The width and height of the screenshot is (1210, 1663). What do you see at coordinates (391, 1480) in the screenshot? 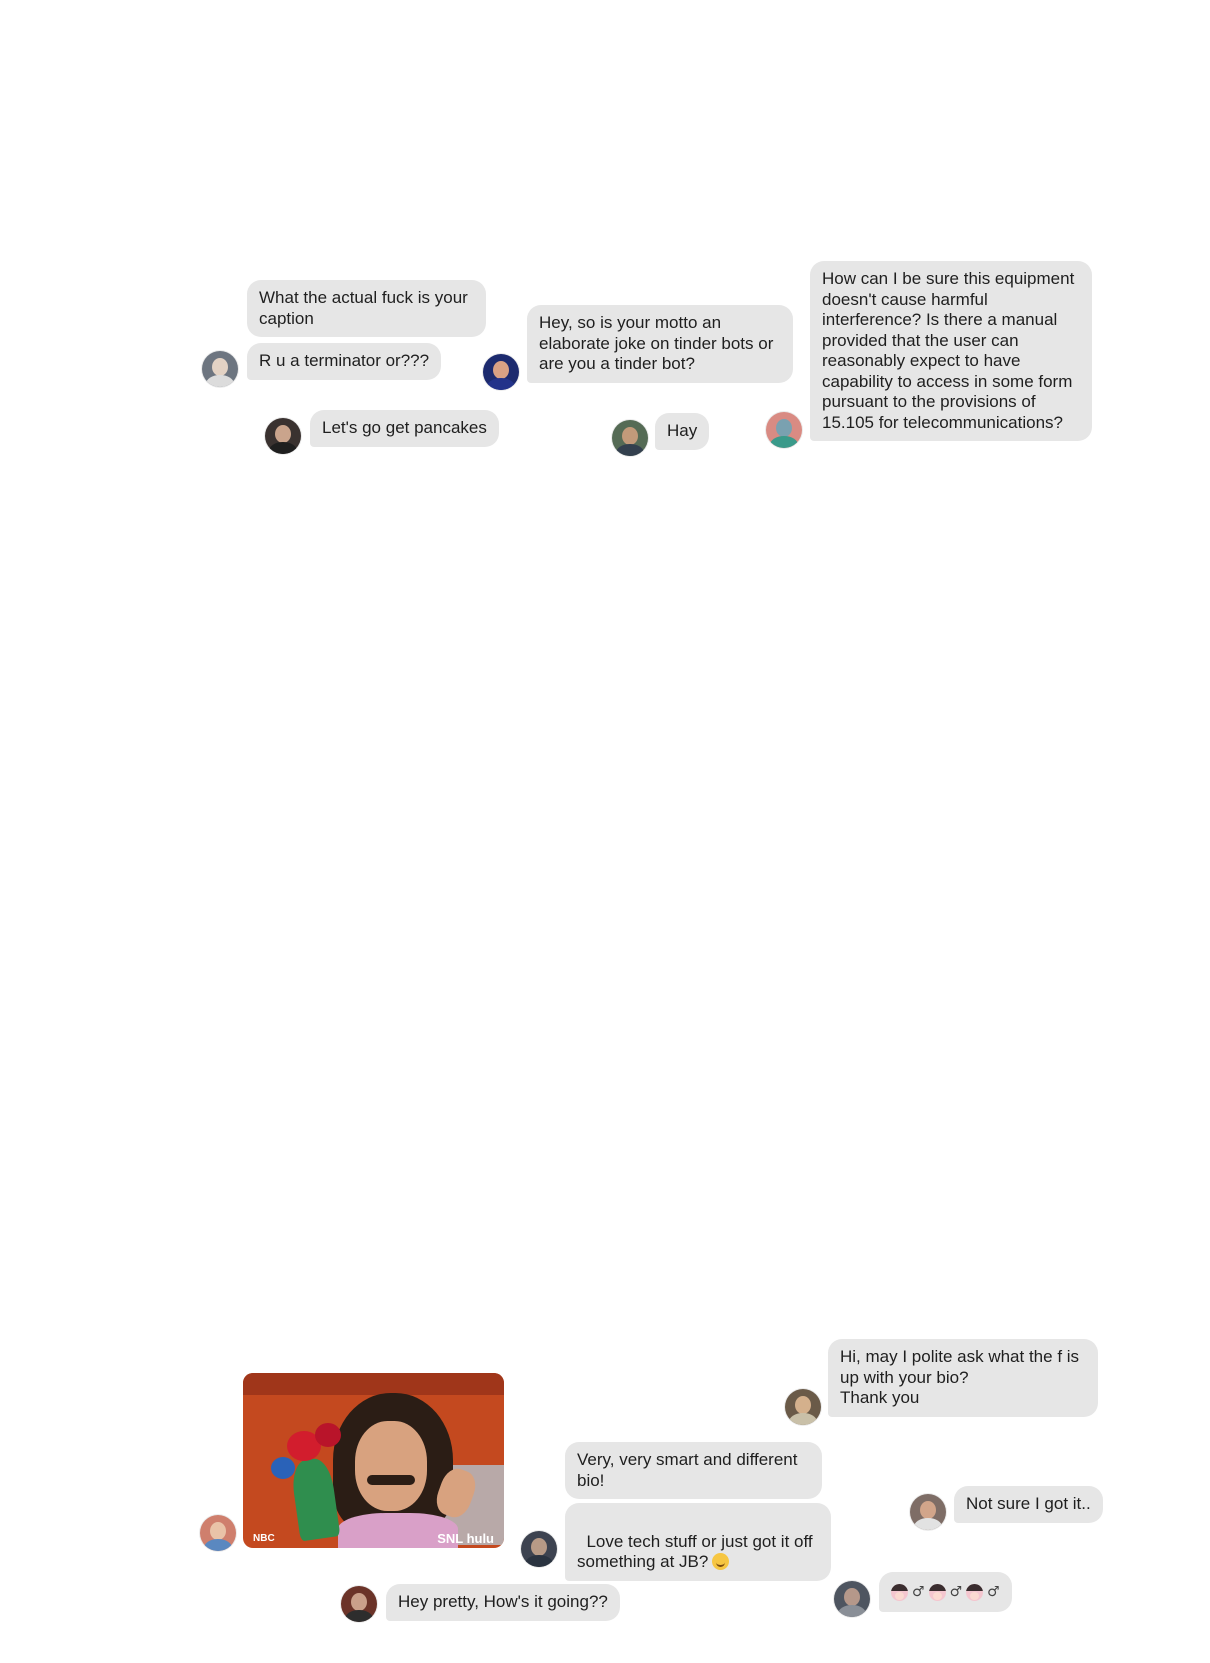
I see `gif-mustache` at bounding box center [391, 1480].